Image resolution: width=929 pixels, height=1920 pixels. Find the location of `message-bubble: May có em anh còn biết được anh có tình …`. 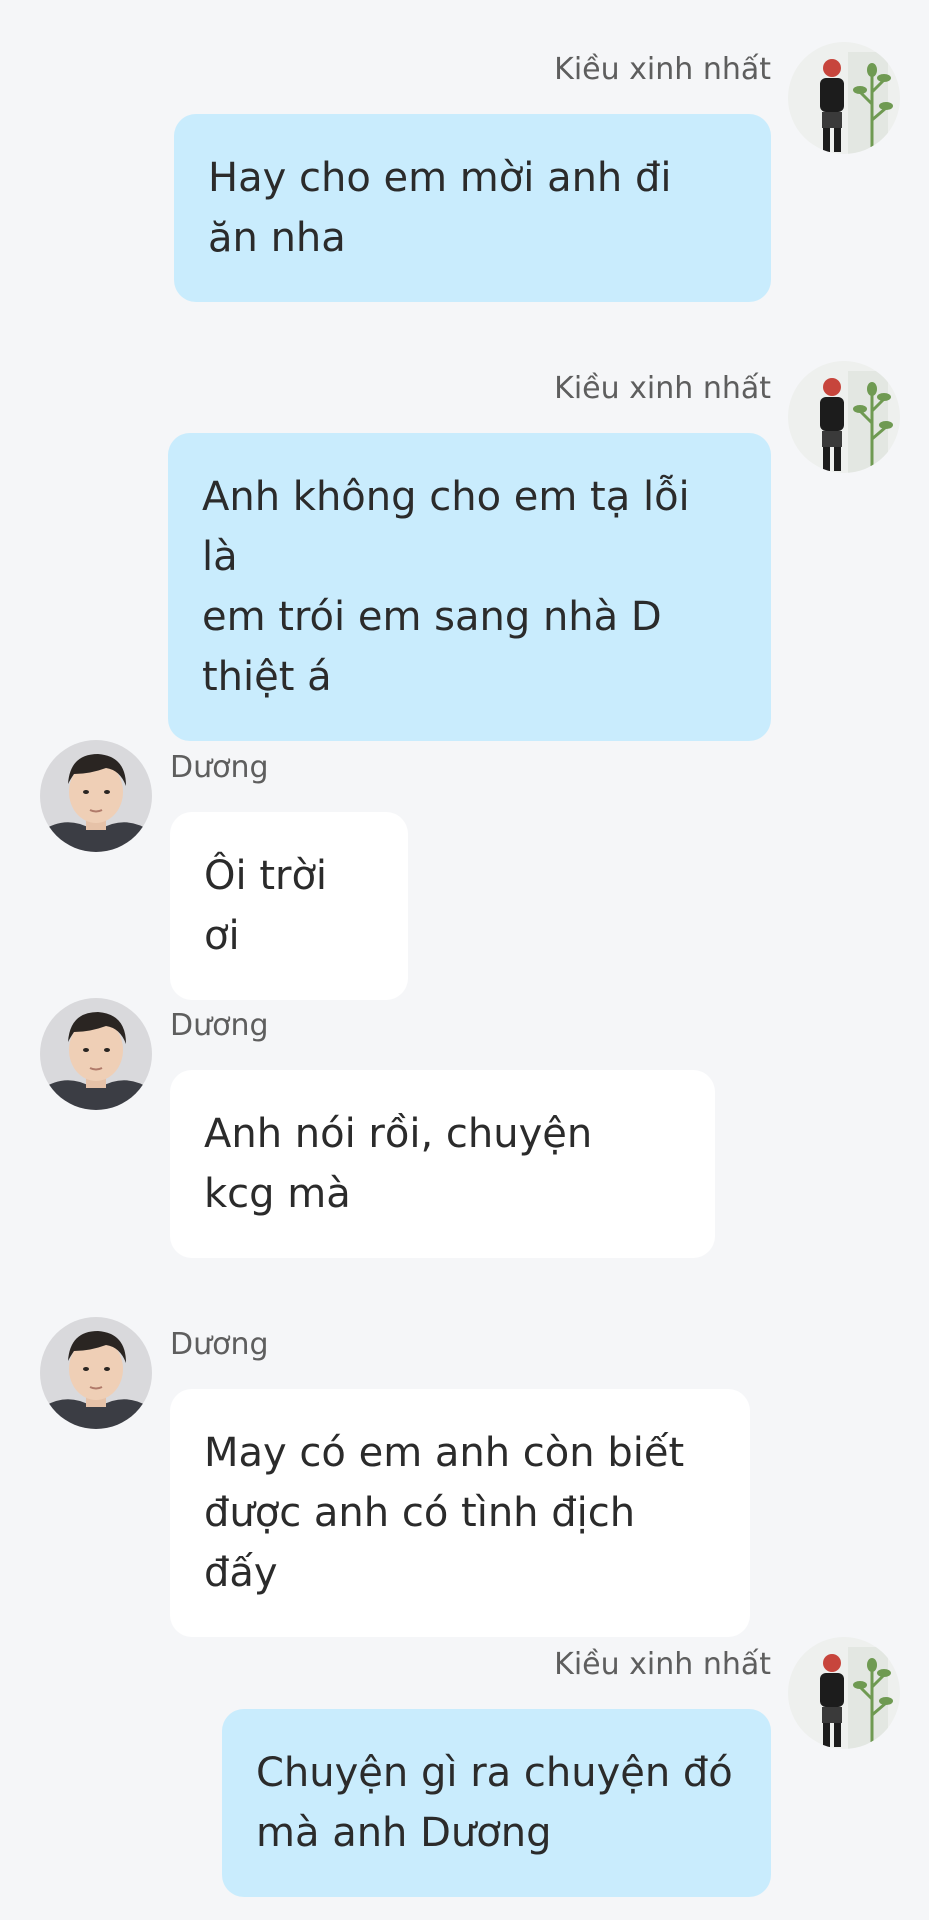

message-bubble: May có em anh còn biết được anh có tình … is located at coordinates (460, 1513).